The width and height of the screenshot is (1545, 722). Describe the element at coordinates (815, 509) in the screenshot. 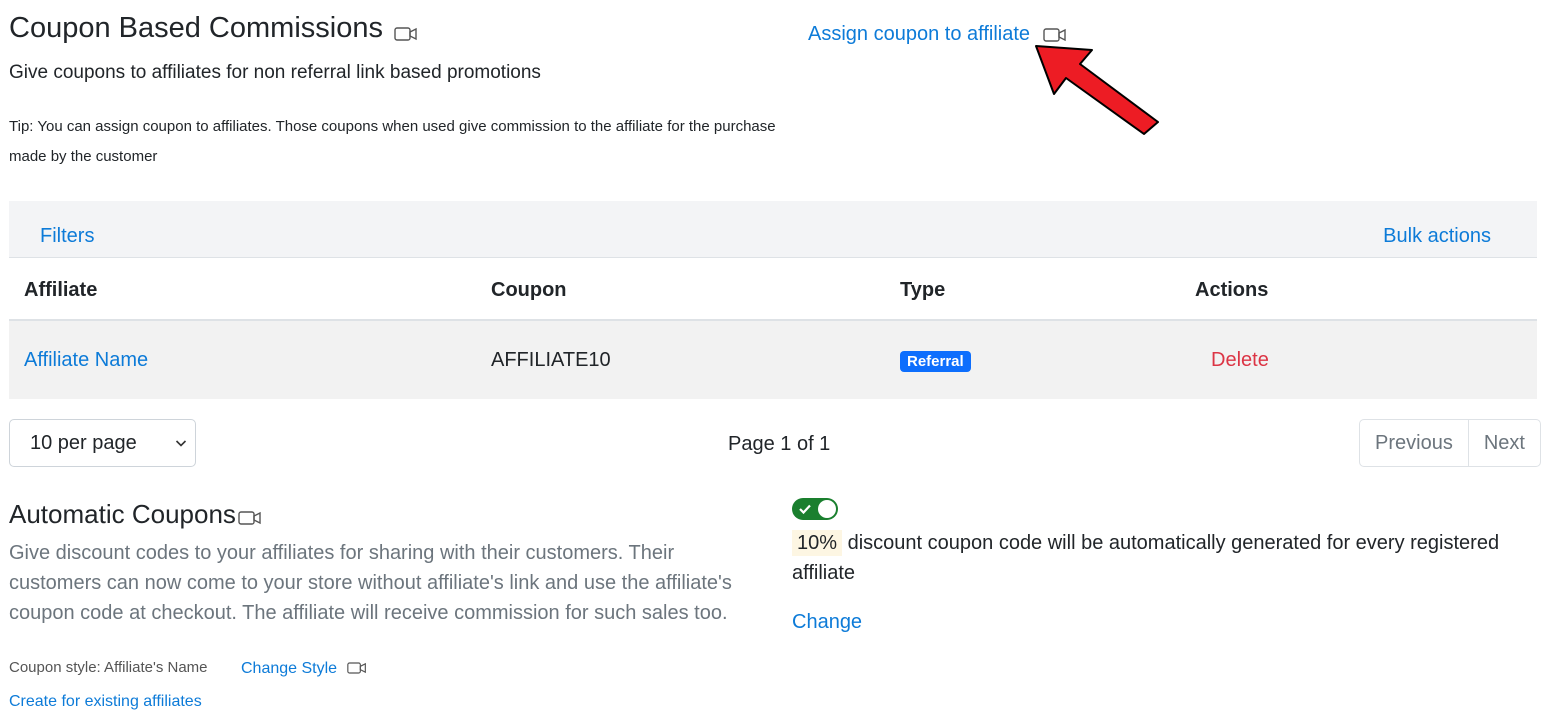

I see `automatic-coupons-toggle` at that location.